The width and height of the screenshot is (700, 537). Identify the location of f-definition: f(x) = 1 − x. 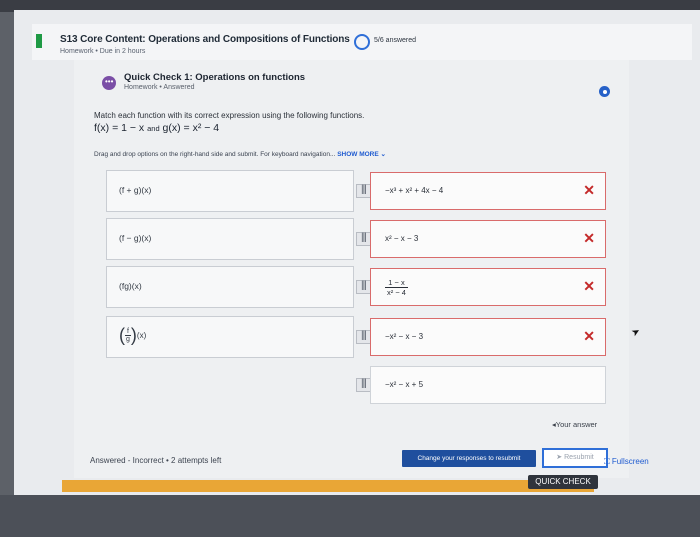
(119, 128).